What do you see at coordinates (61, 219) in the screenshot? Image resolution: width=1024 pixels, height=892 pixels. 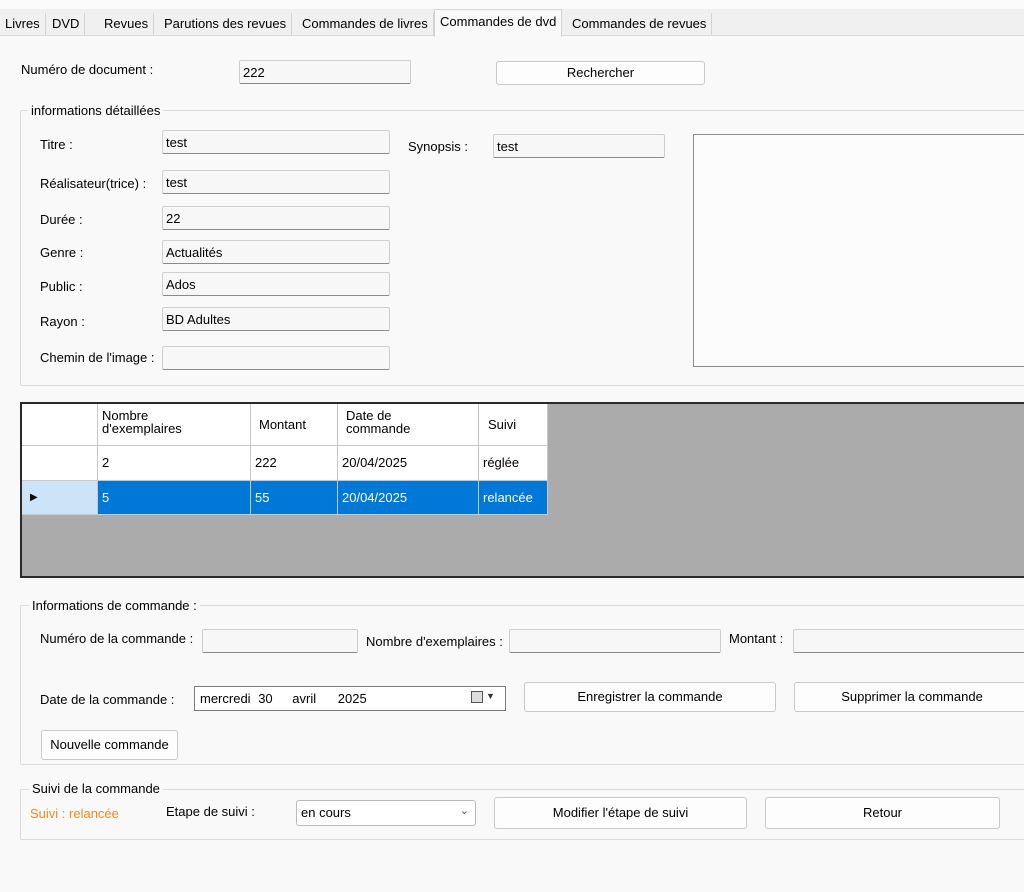 I see `duree-label: Durée :` at bounding box center [61, 219].